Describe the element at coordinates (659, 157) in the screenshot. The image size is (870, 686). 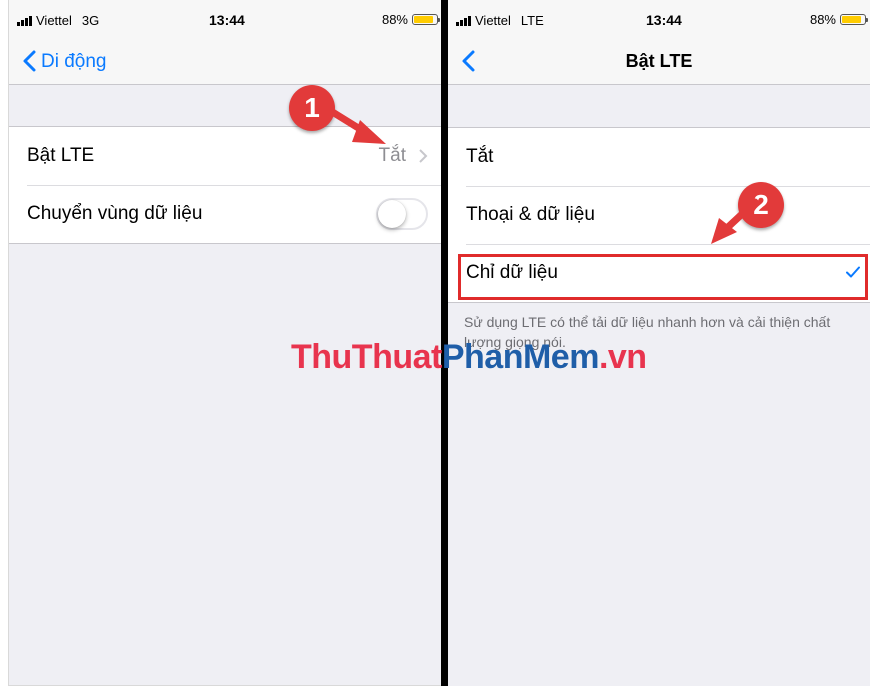
I see `option-off: Tắt` at that location.